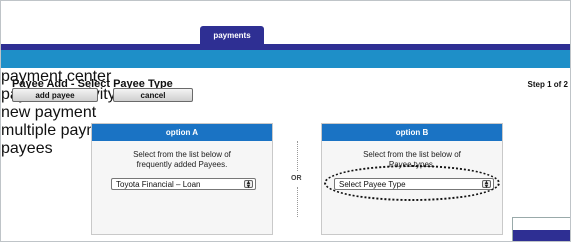 This screenshot has width=571, height=242. I want to click on tab-payments: payments, so click(232, 35).